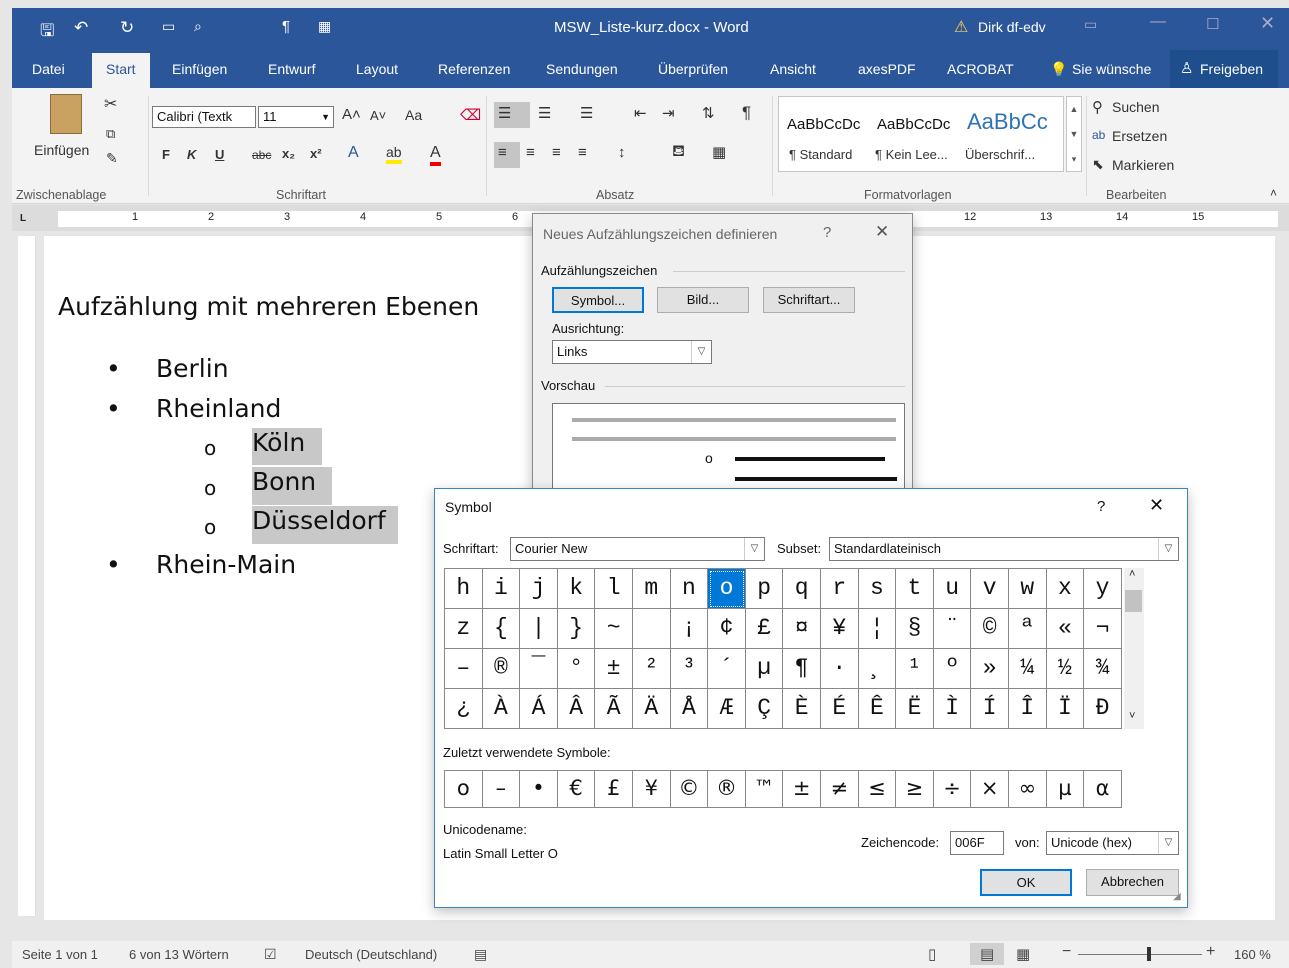  What do you see at coordinates (1065, 709) in the screenshot?
I see `symbol-cell: Ï` at bounding box center [1065, 709].